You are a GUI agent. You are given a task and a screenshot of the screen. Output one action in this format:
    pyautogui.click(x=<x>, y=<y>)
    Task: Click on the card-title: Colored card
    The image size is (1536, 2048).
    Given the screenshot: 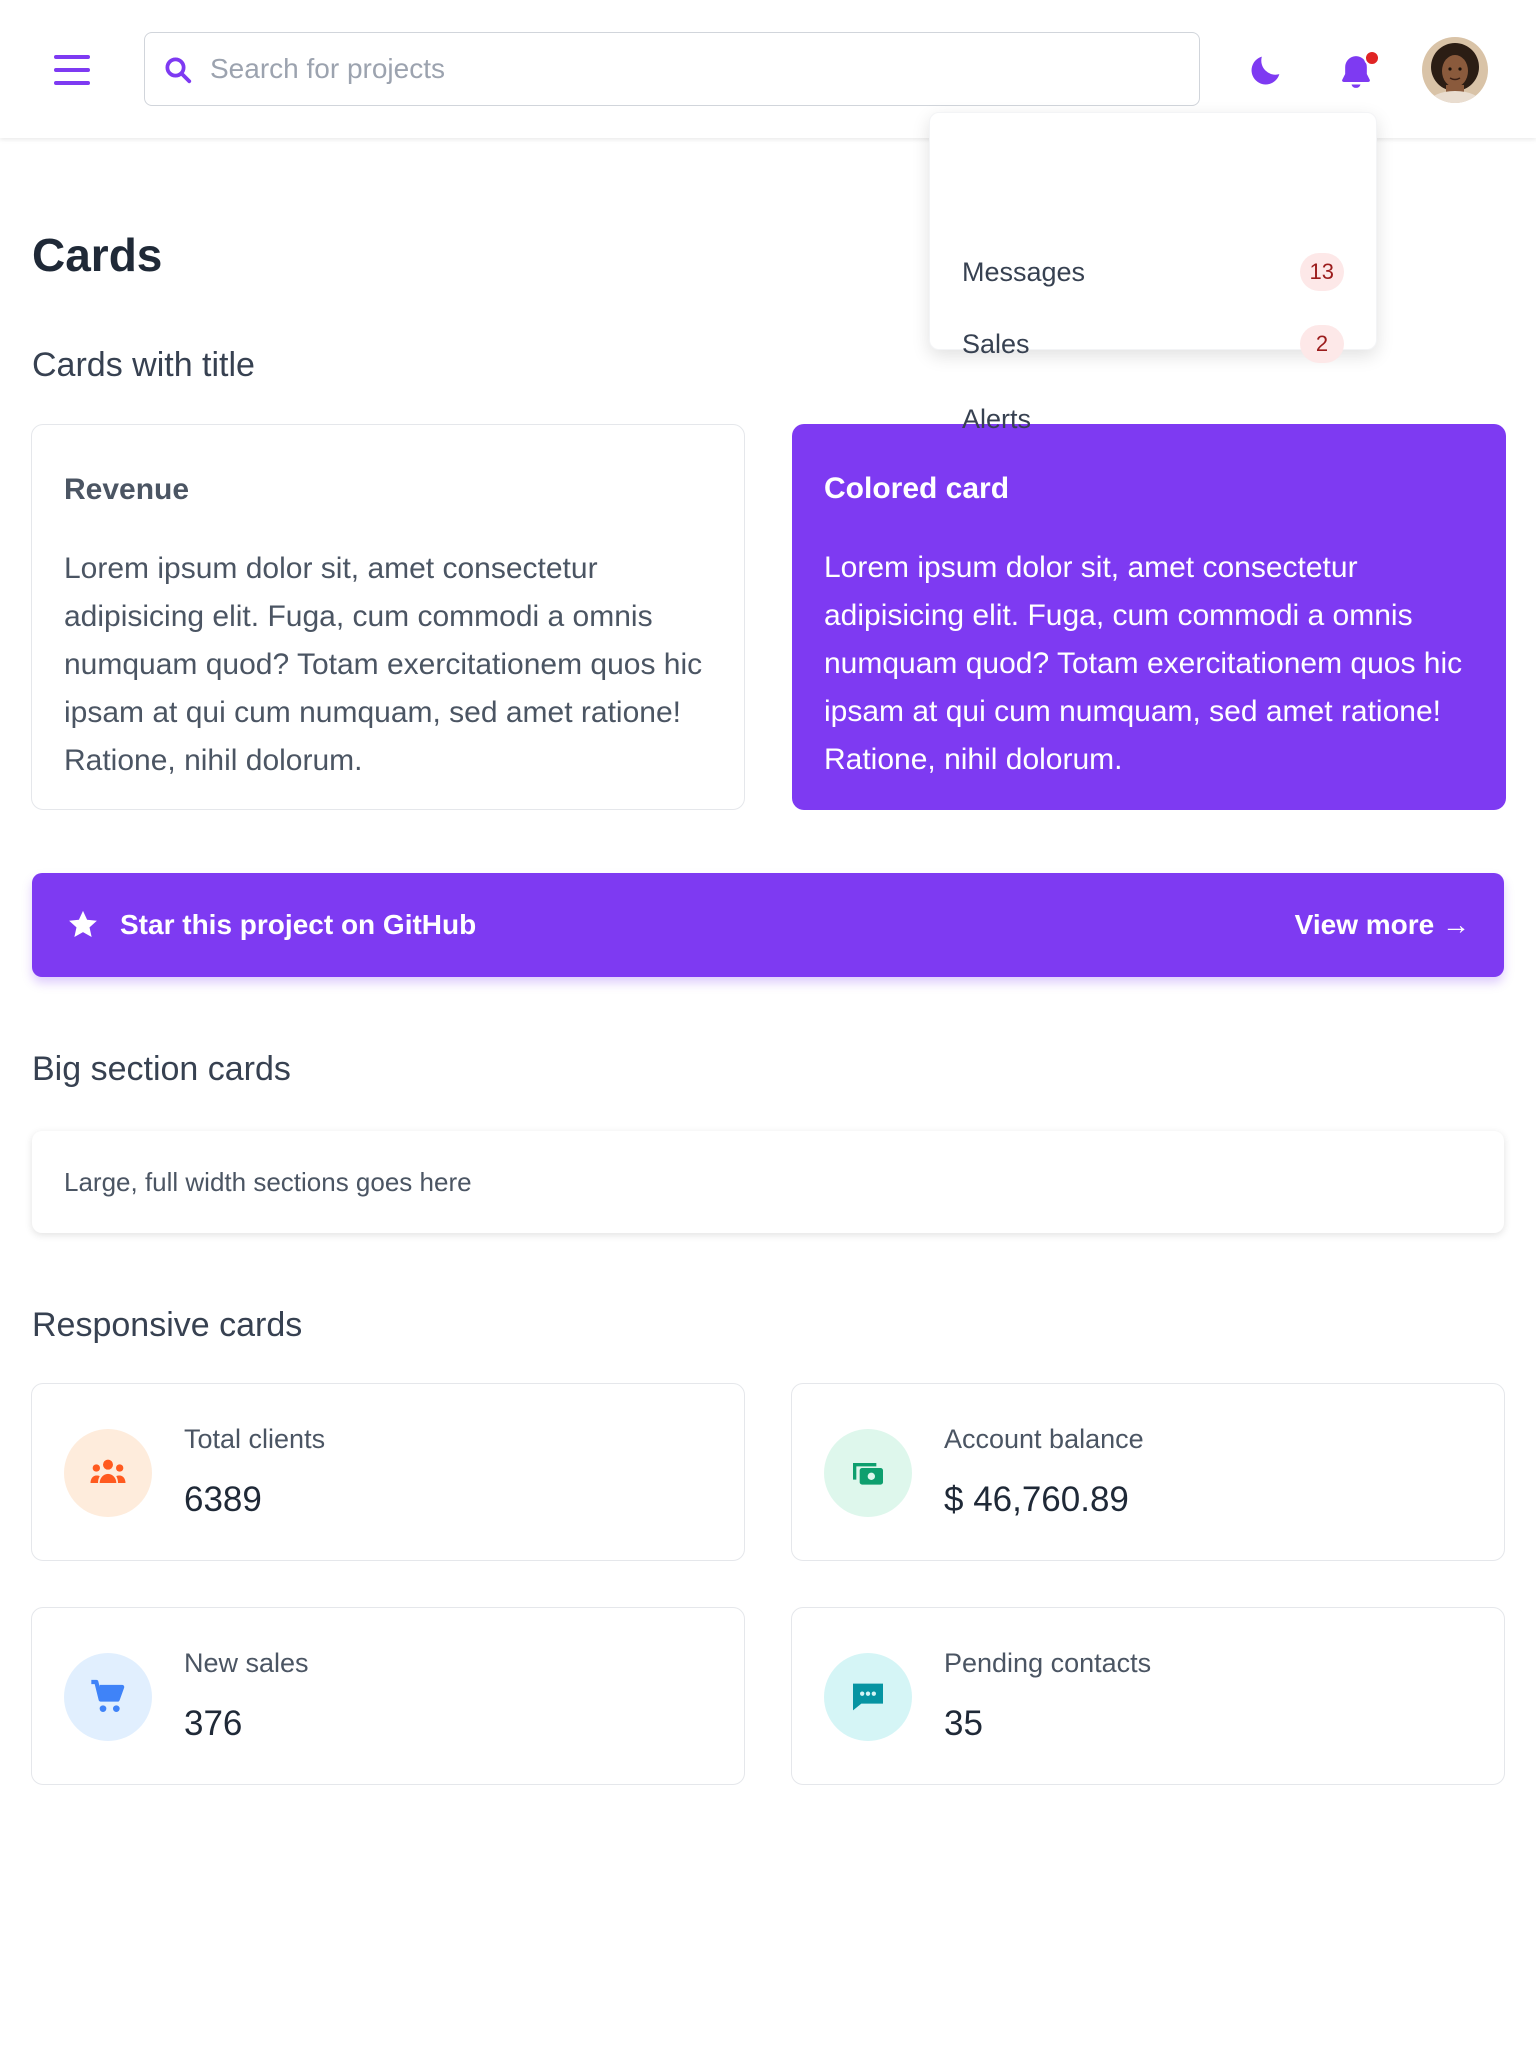 What is the action you would take?
    pyautogui.click(x=917, y=488)
    